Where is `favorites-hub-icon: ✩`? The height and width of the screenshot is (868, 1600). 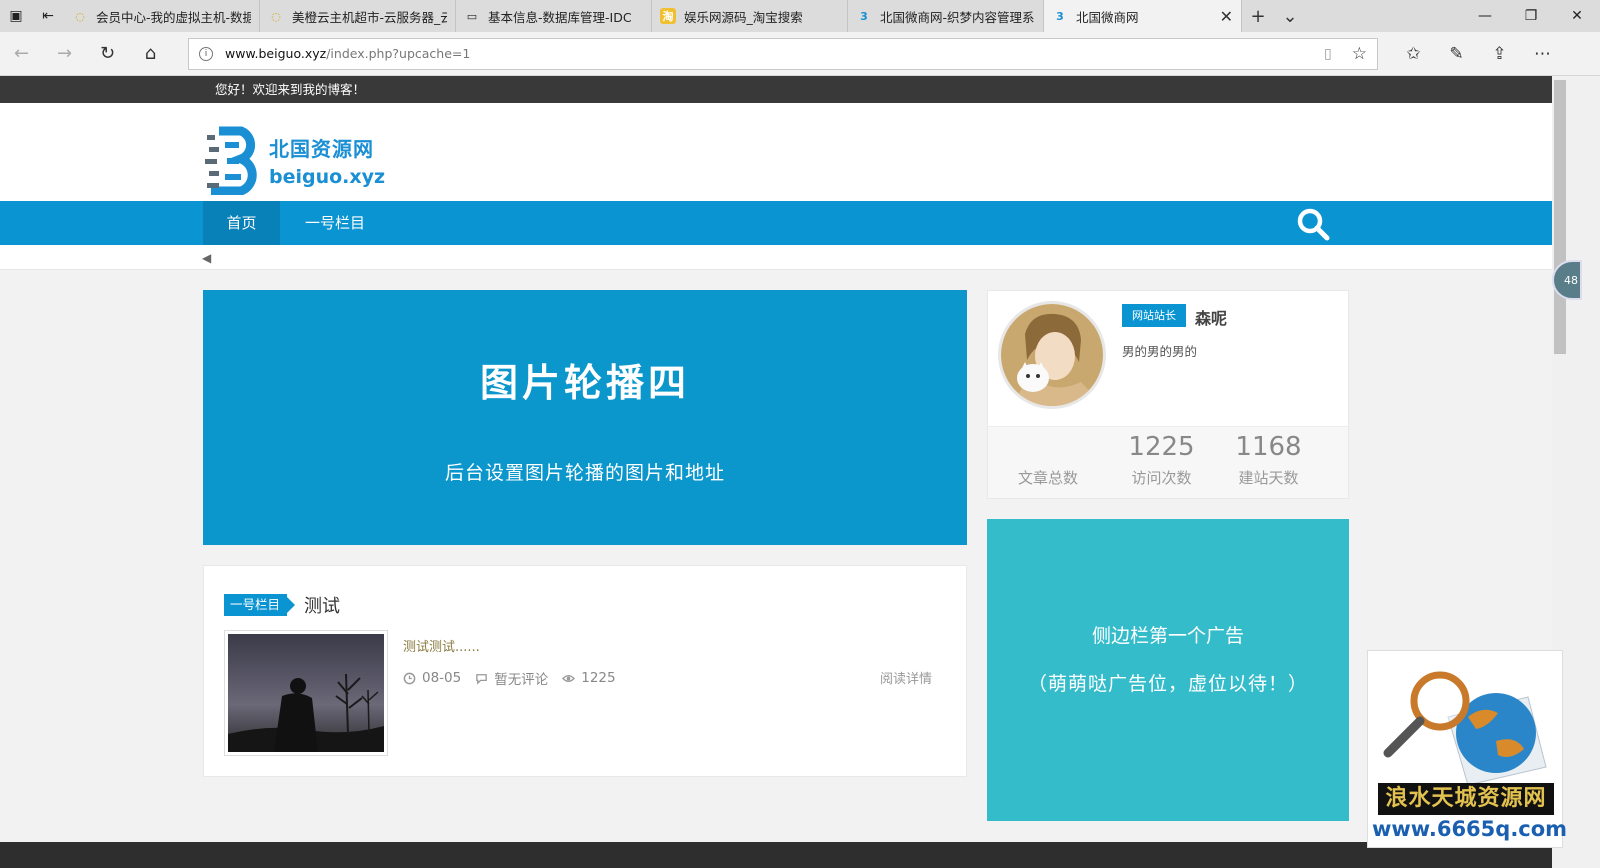 favorites-hub-icon: ✩ is located at coordinates (1413, 54).